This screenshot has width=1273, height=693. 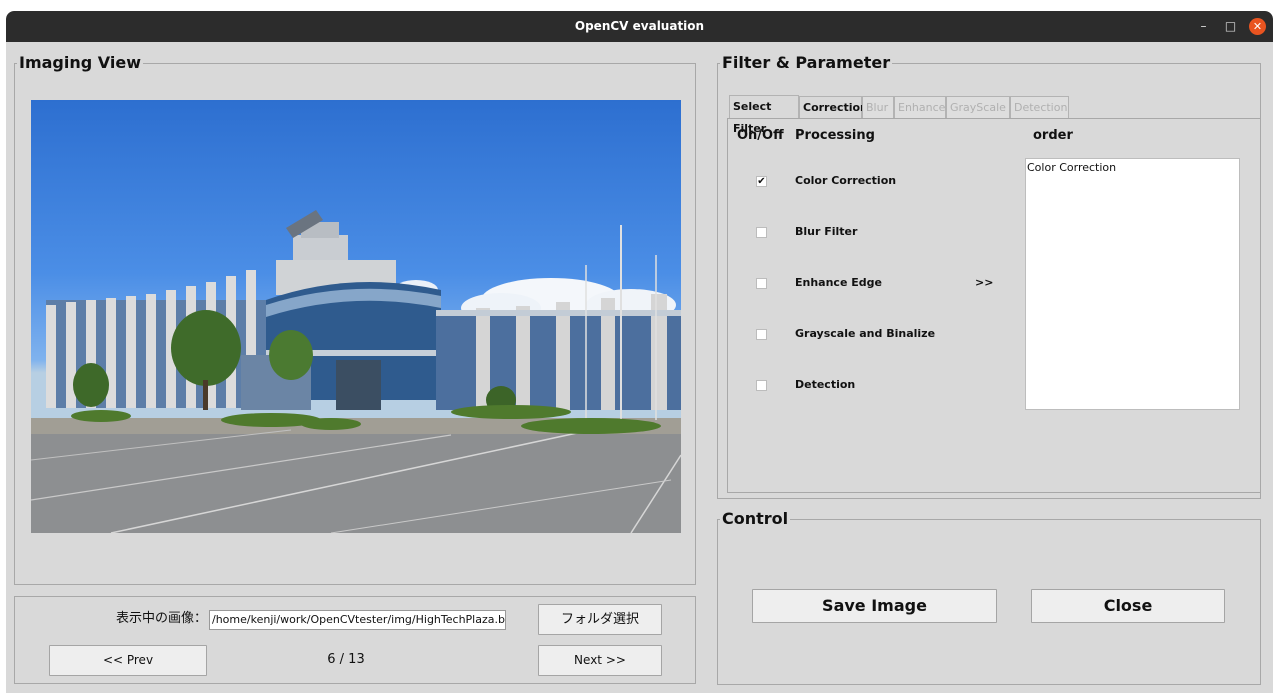 I want to click on blur-filter-label: Blur Filter, so click(x=826, y=231).